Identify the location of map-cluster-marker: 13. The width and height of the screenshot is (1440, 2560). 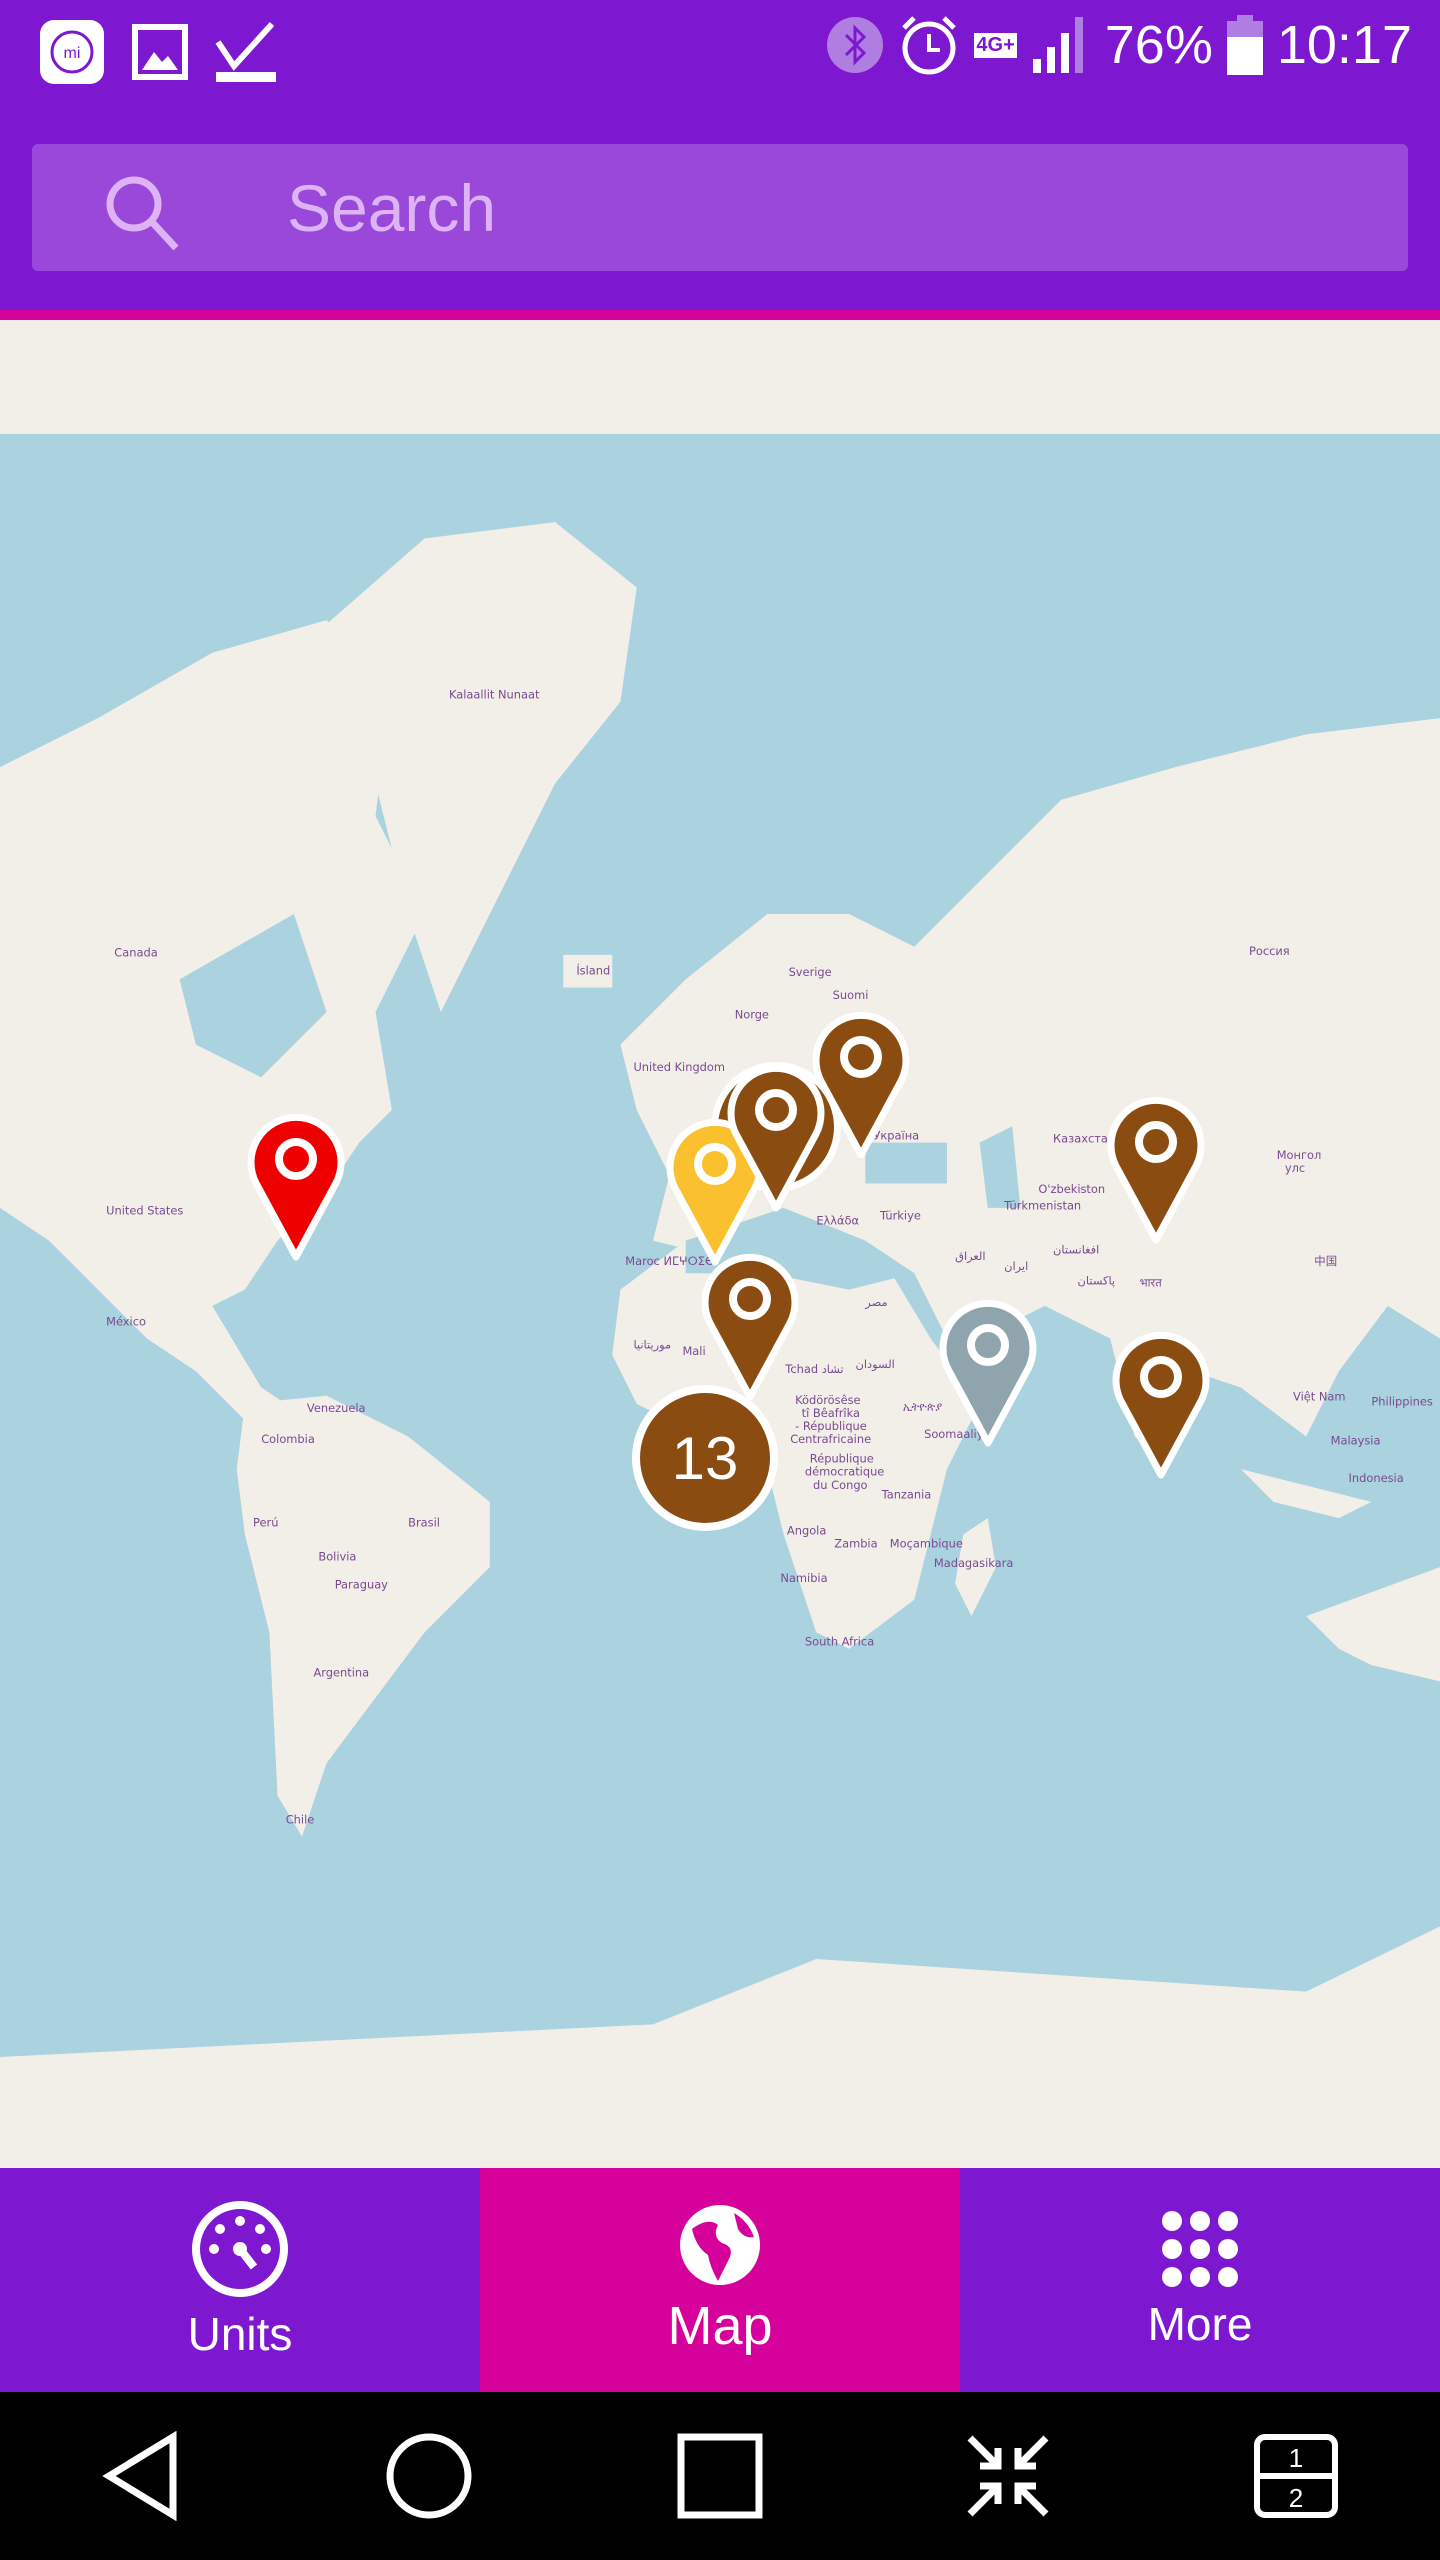
(705, 1458).